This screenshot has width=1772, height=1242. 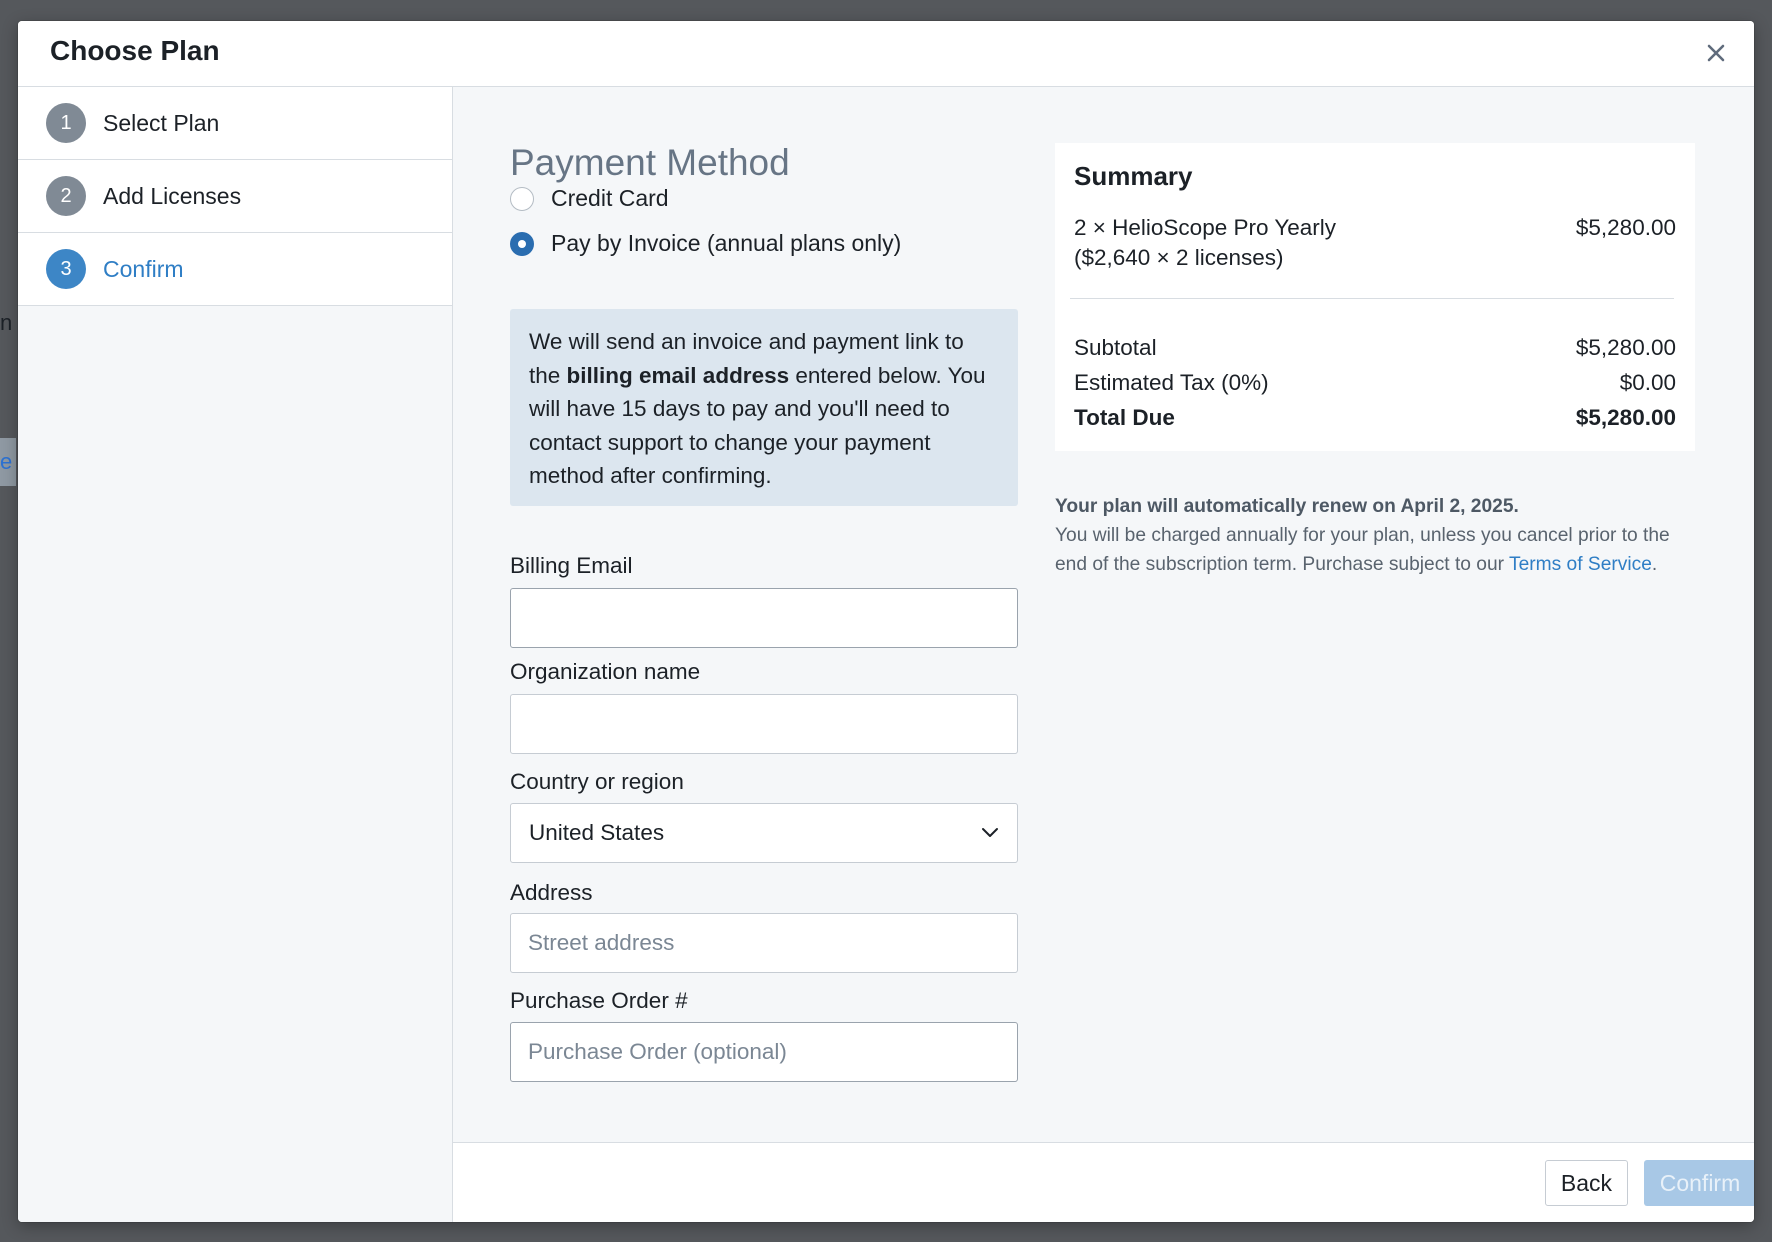 I want to click on step-confirm: 3 Confirm, so click(x=235, y=269).